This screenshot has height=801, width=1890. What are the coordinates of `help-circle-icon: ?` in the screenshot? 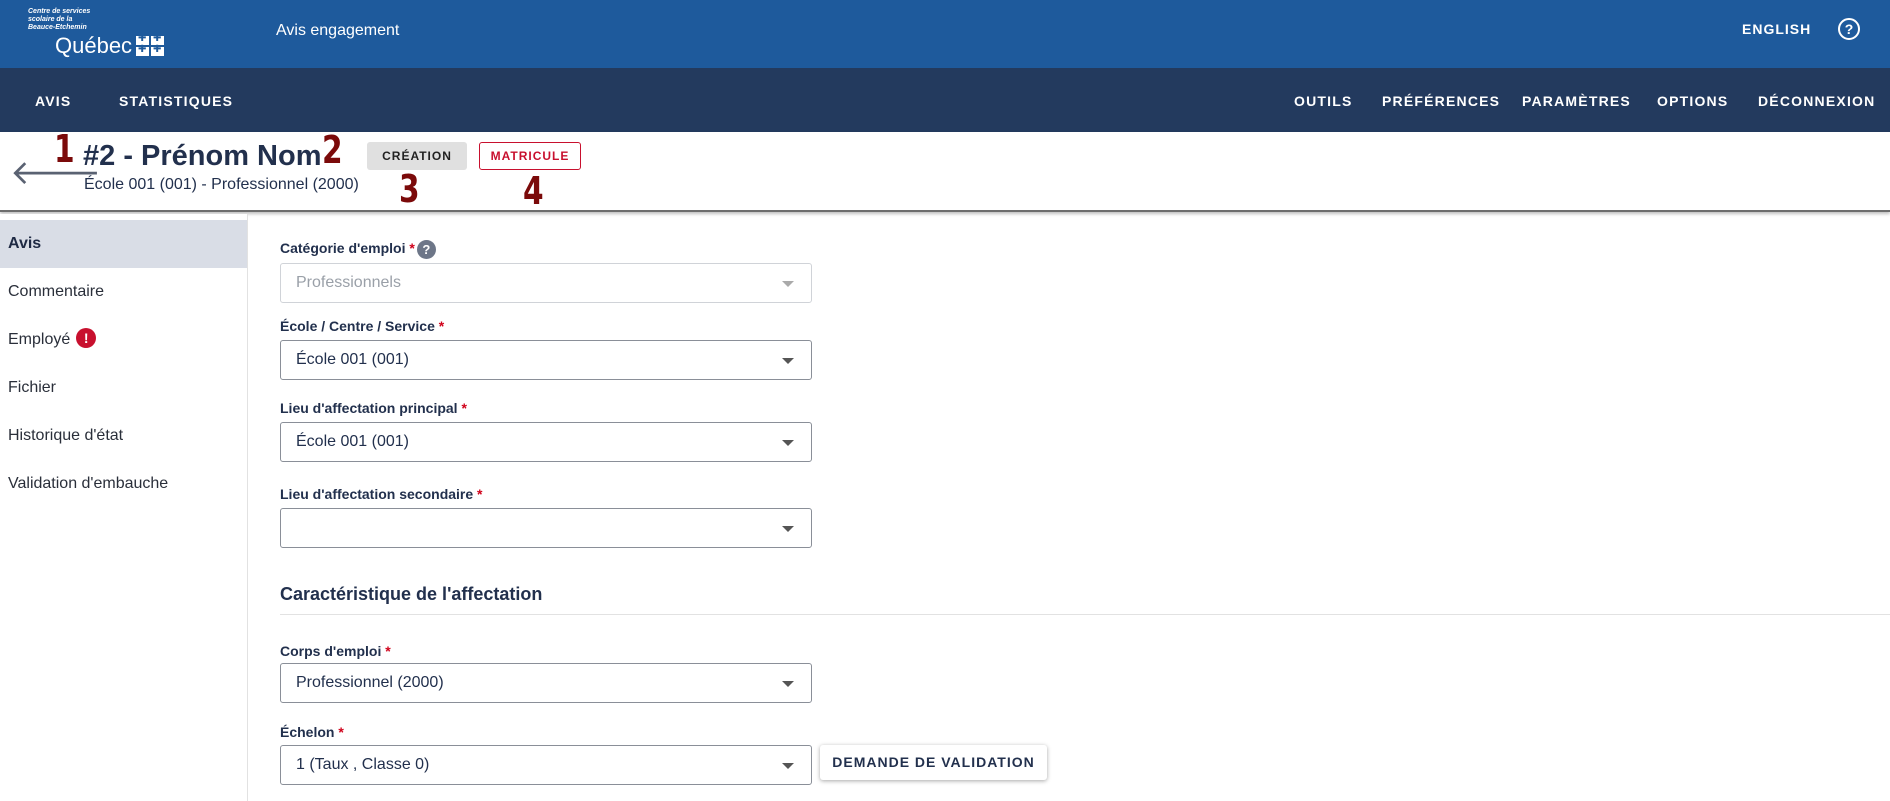 It's located at (1849, 29).